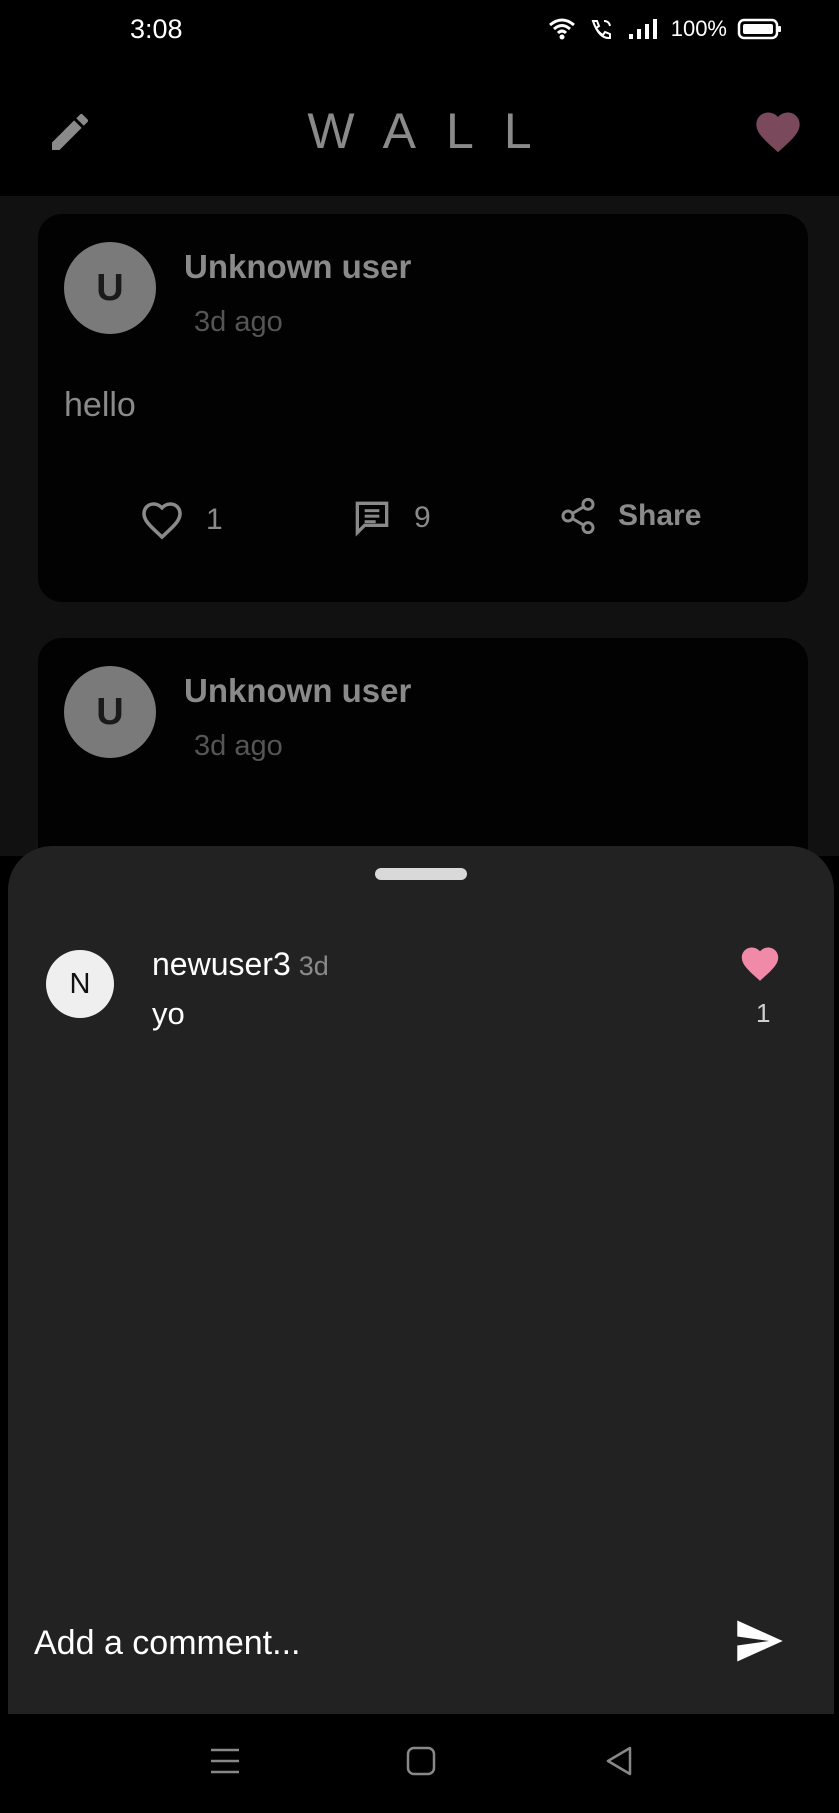 The height and width of the screenshot is (1813, 839). Describe the element at coordinates (434, 131) in the screenshot. I see `page-title: WALL` at that location.